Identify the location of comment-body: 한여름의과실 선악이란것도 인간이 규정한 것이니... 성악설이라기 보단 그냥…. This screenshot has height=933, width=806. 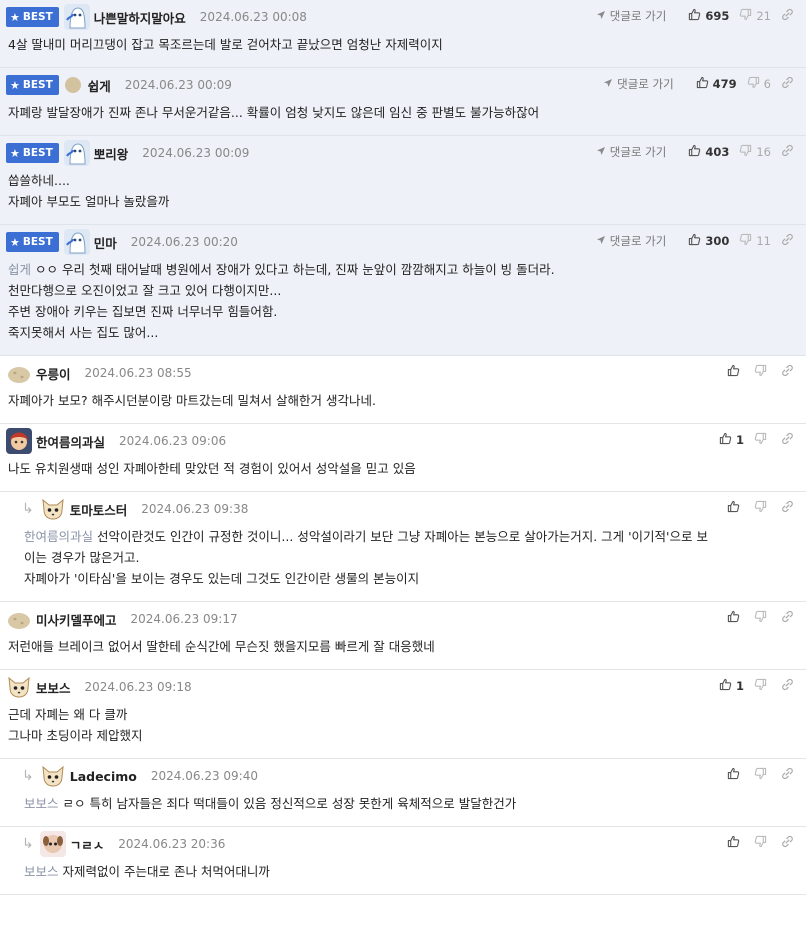
(411, 563).